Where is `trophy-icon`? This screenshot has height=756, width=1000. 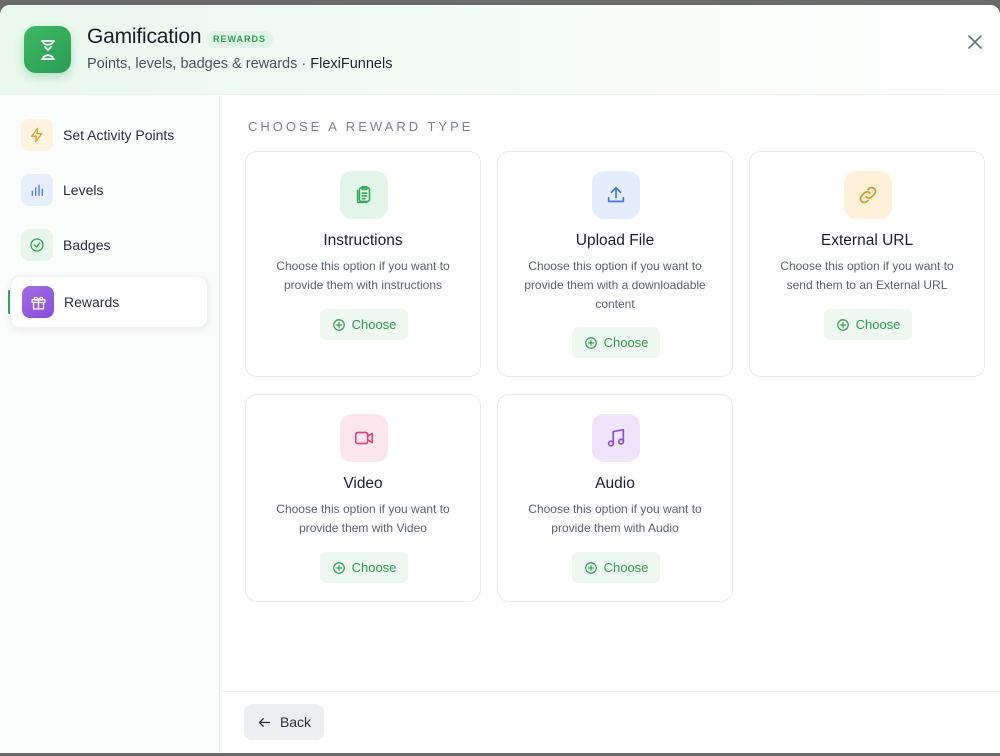
trophy-icon is located at coordinates (47, 49).